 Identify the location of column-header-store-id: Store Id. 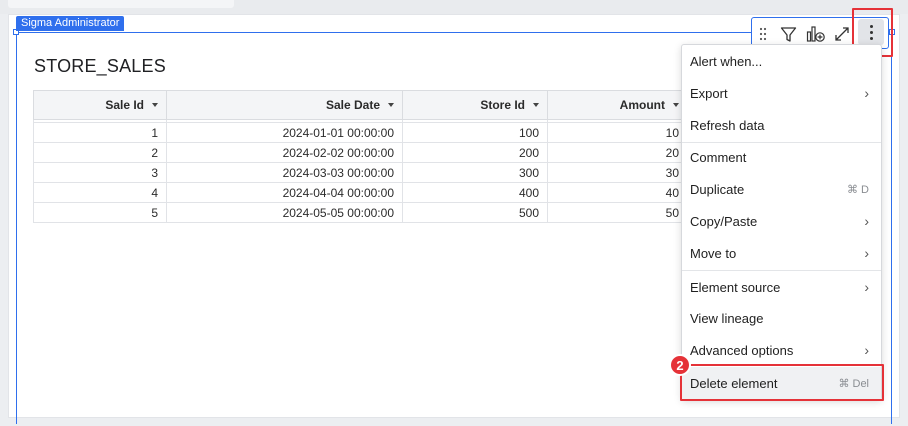
(475, 105).